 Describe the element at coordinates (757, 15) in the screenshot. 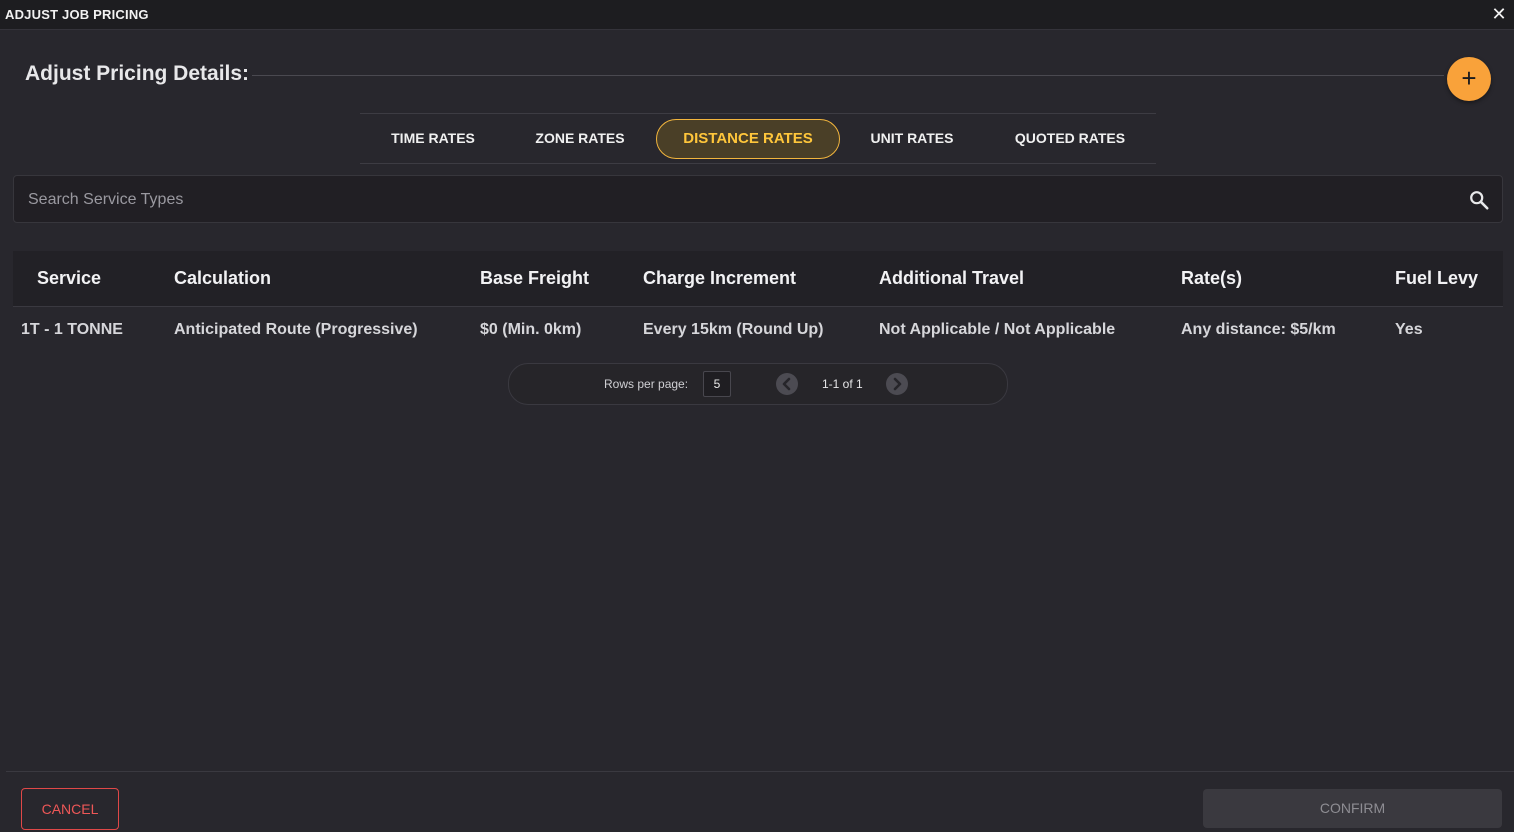

I see `dialog-titlebar: ADJUST JOB PRICING ✕` at that location.